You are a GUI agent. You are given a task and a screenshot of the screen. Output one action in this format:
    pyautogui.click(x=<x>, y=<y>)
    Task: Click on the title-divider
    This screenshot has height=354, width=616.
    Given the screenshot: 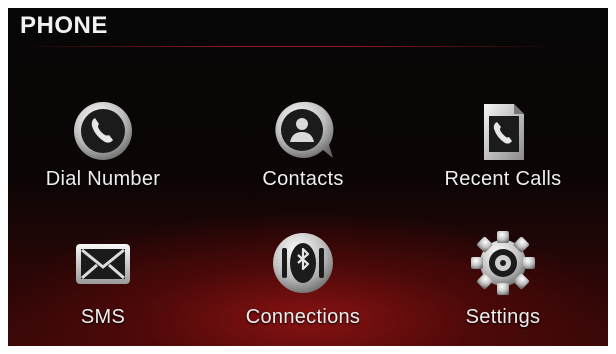 What is the action you would take?
    pyautogui.click(x=288, y=46)
    